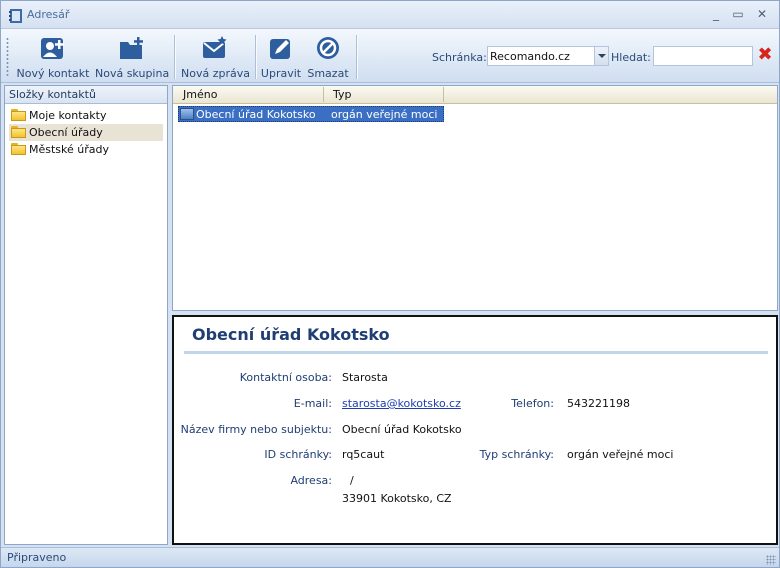  Describe the element at coordinates (132, 73) in the screenshot. I see `new-group-label: Nová skupina` at that location.